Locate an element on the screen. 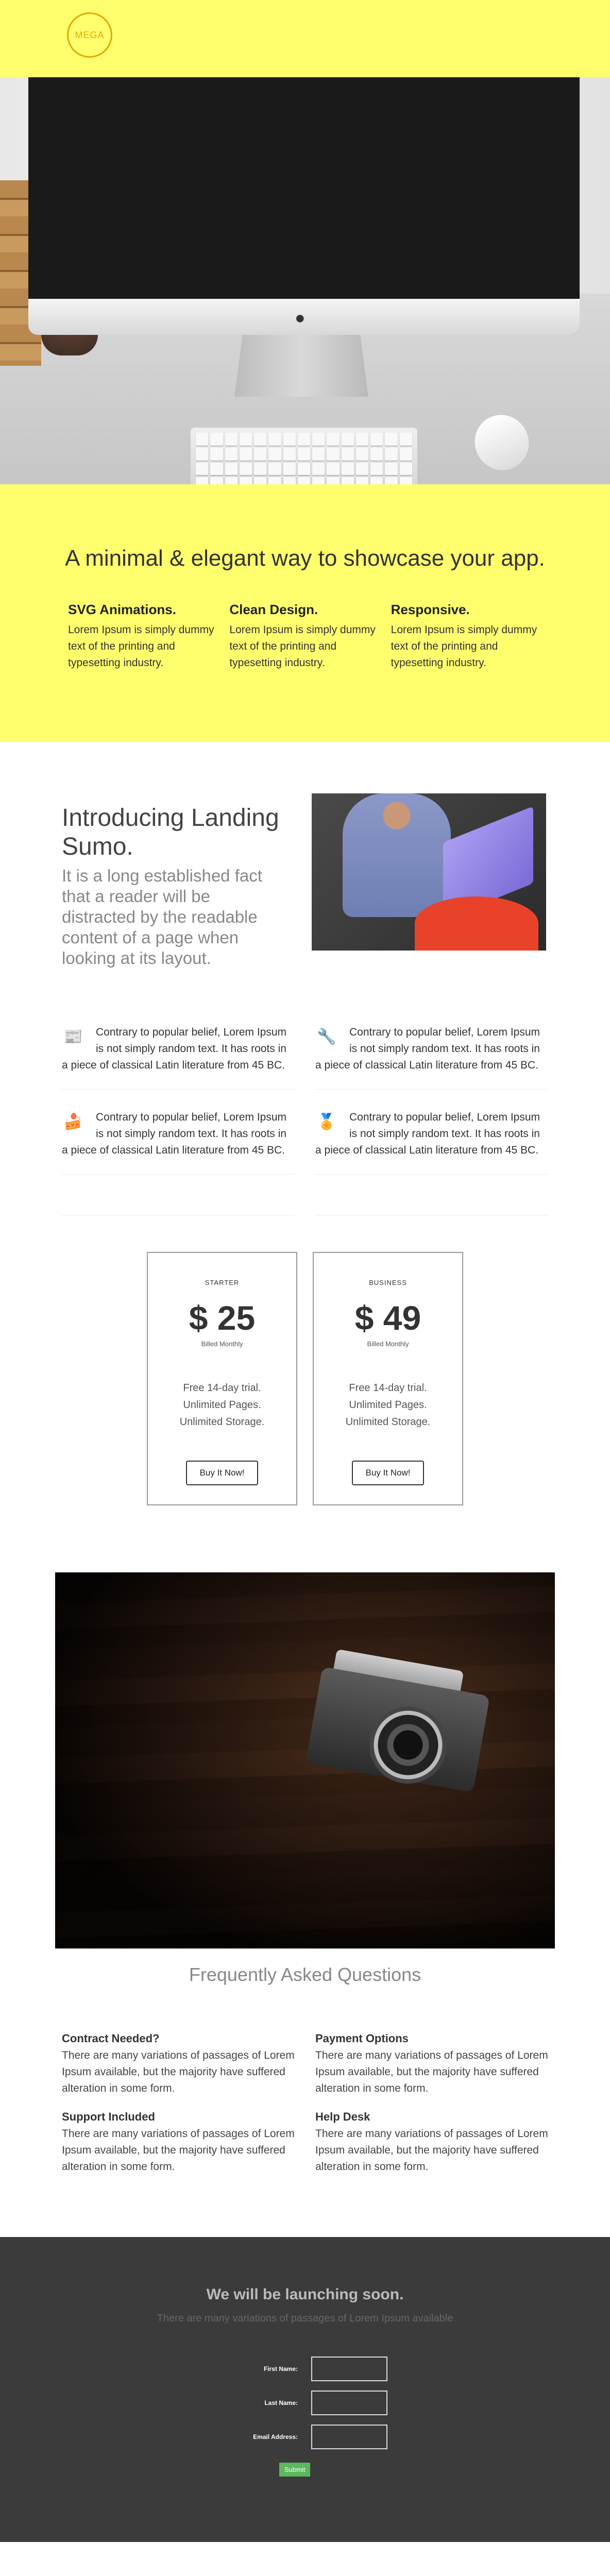  medal-icon: 🏅 is located at coordinates (327, 1121).